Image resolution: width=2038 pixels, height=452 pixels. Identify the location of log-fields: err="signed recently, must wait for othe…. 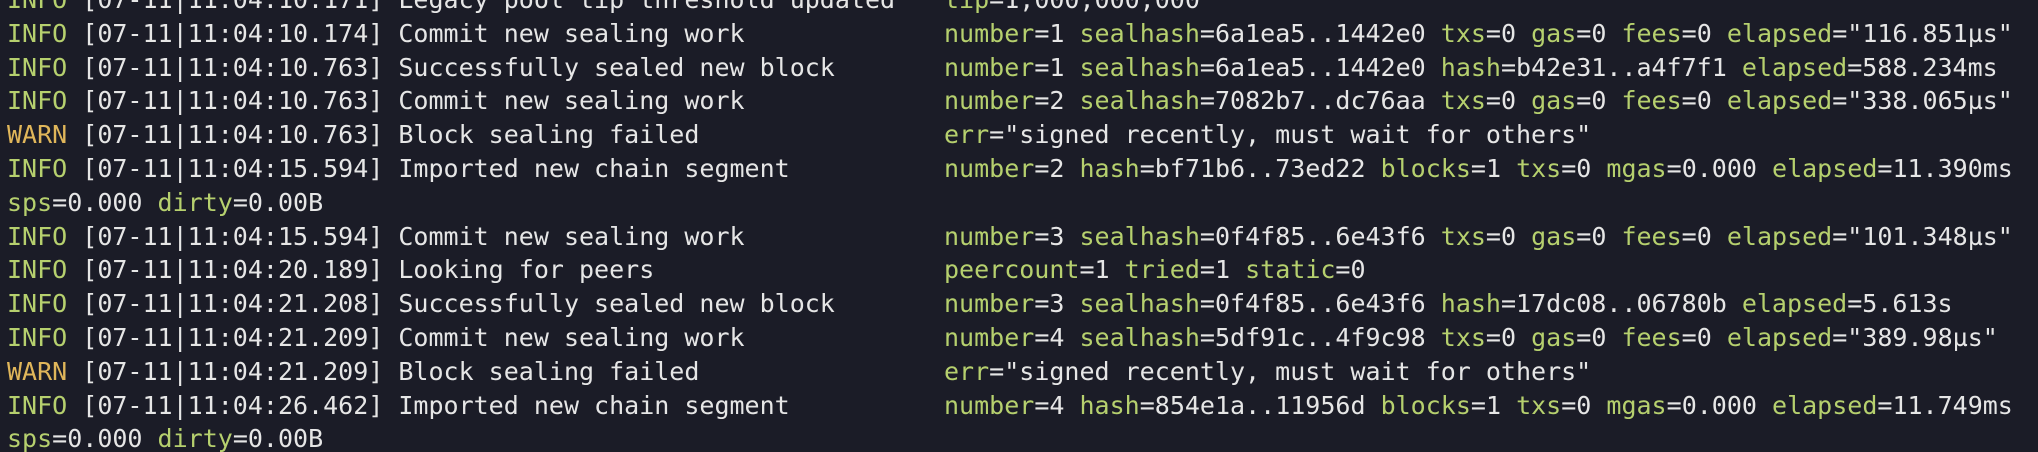
(1267, 135).